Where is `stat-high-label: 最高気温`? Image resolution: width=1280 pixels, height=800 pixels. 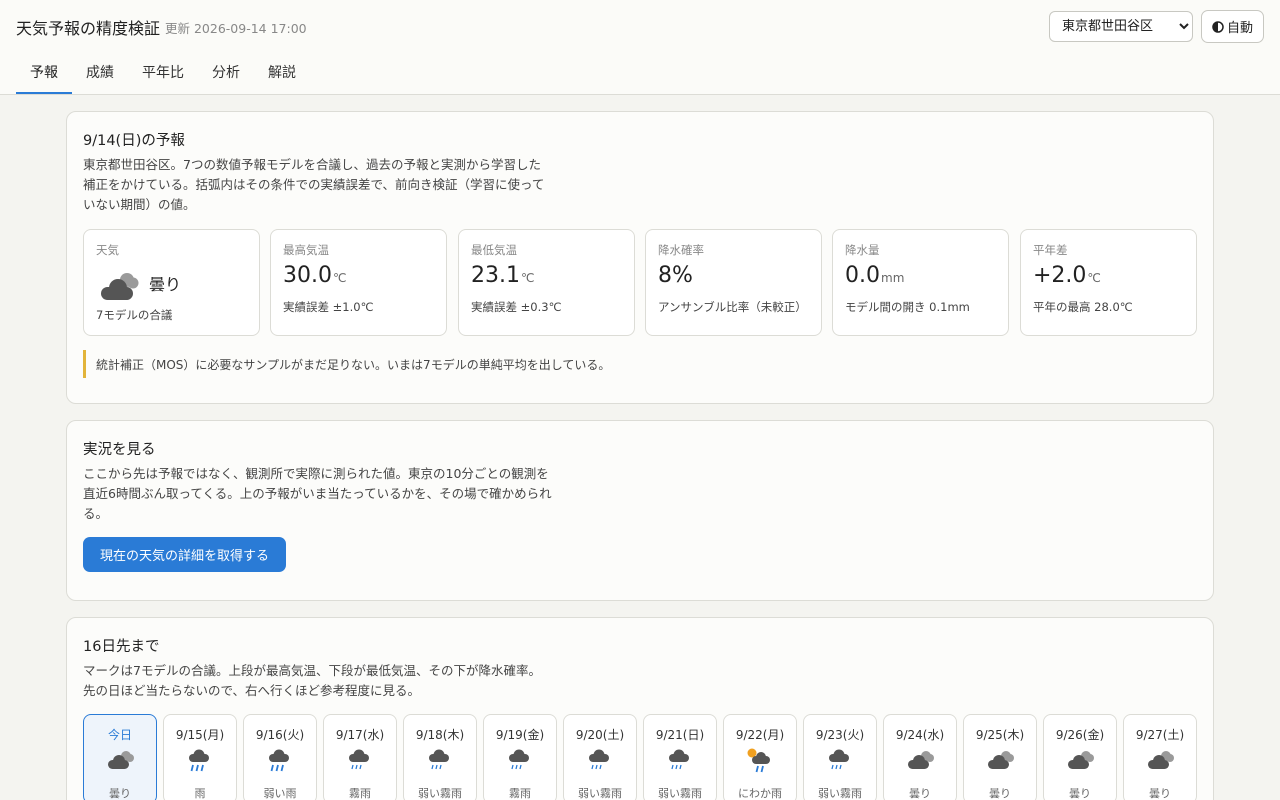 stat-high-label: 最高気温 is located at coordinates (306, 250).